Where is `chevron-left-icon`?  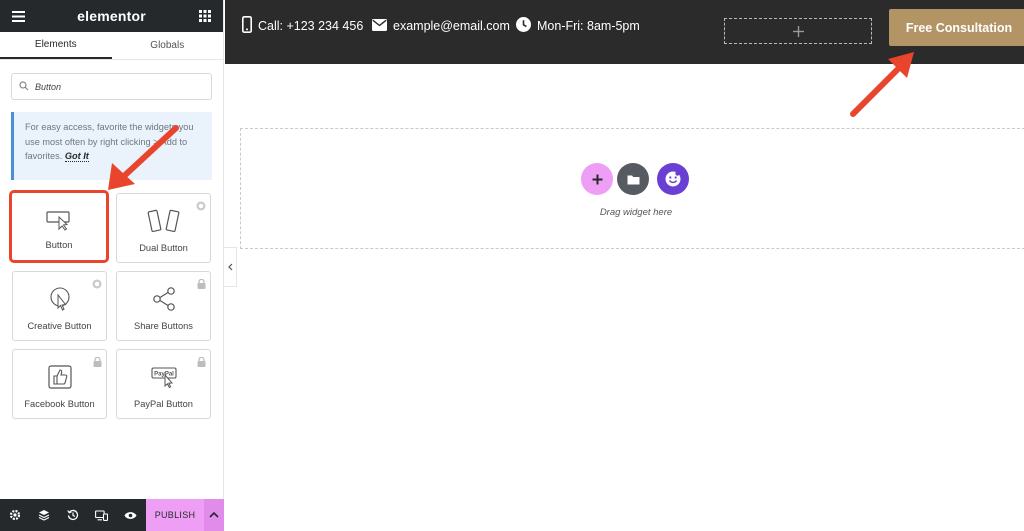 chevron-left-icon is located at coordinates (229, 267).